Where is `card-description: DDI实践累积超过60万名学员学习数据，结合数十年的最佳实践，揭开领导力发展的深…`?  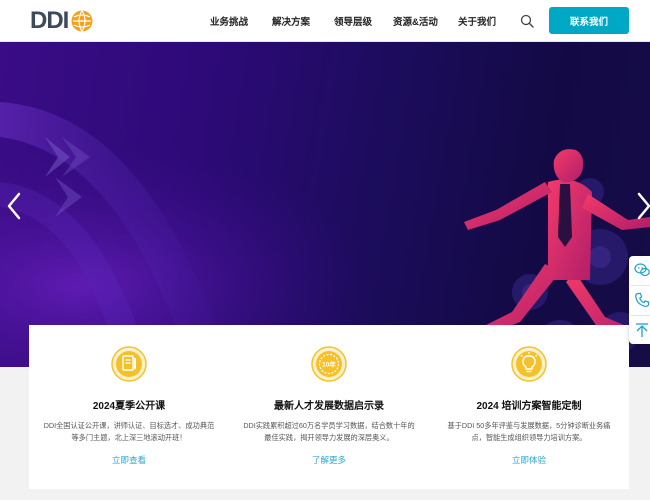 card-description: DDI实践累积超过60万名学员学习数据，结合数十年的最佳实践，揭开领导力发展的深… is located at coordinates (329, 431).